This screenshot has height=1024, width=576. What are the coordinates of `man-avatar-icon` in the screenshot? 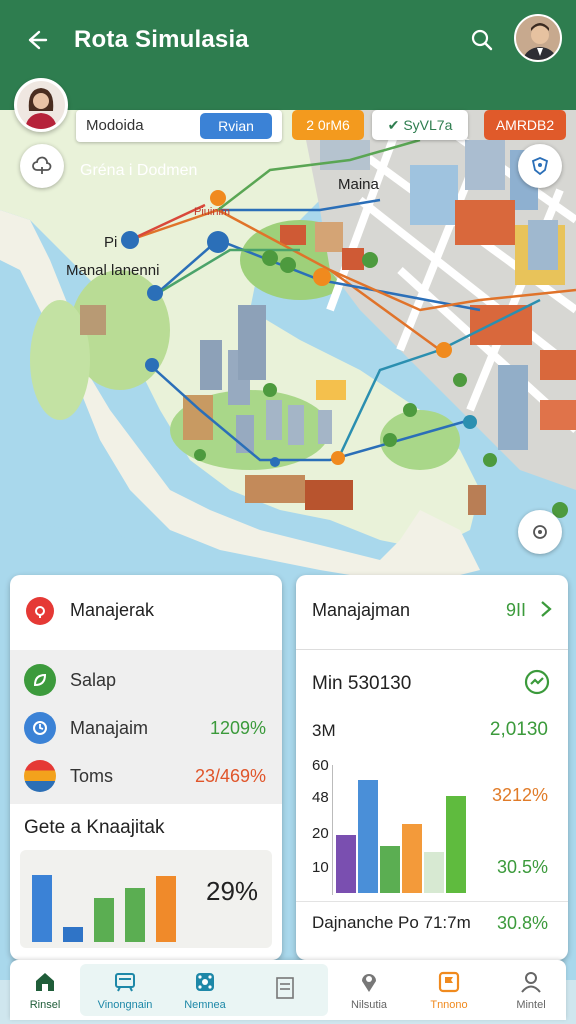 It's located at (538, 38).